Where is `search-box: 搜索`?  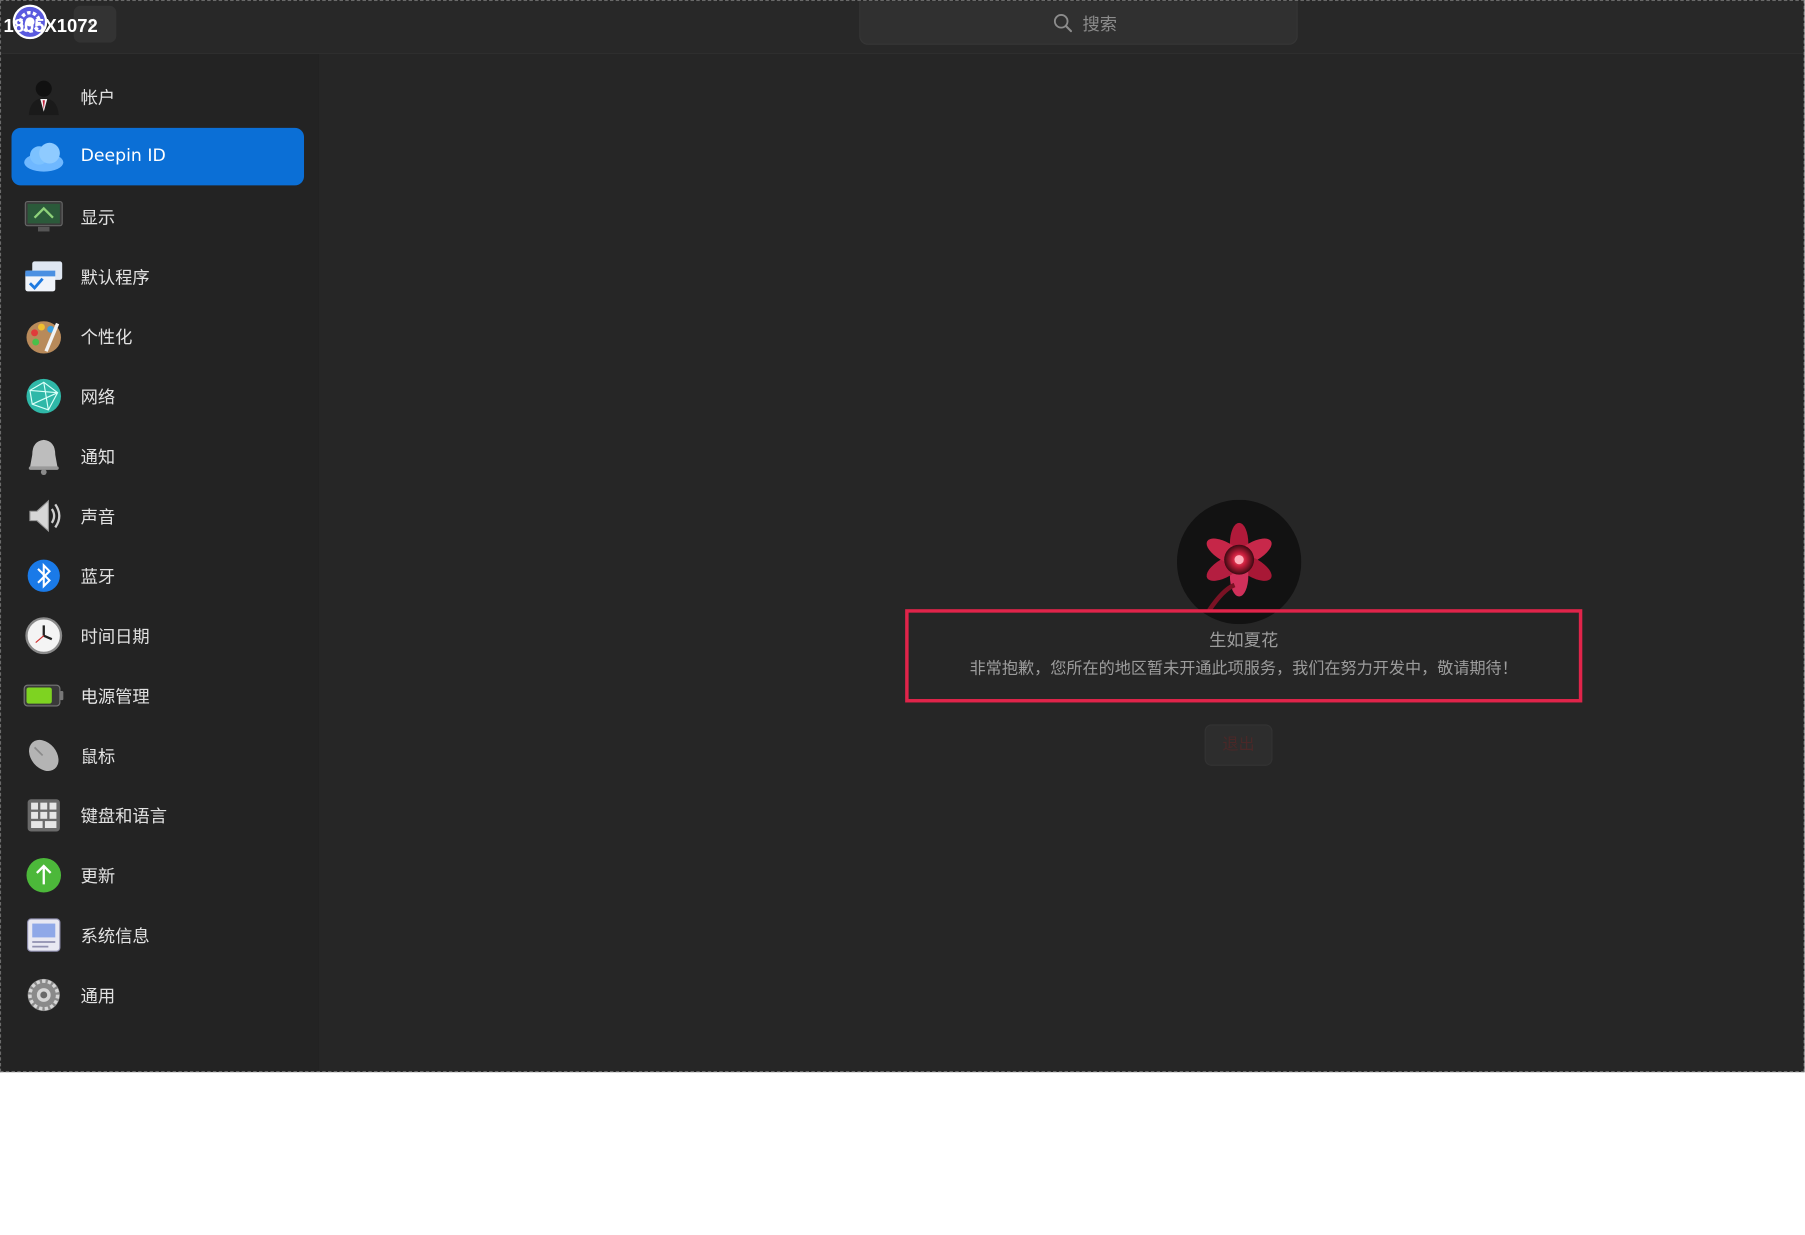 search-box: 搜索 is located at coordinates (1078, 23).